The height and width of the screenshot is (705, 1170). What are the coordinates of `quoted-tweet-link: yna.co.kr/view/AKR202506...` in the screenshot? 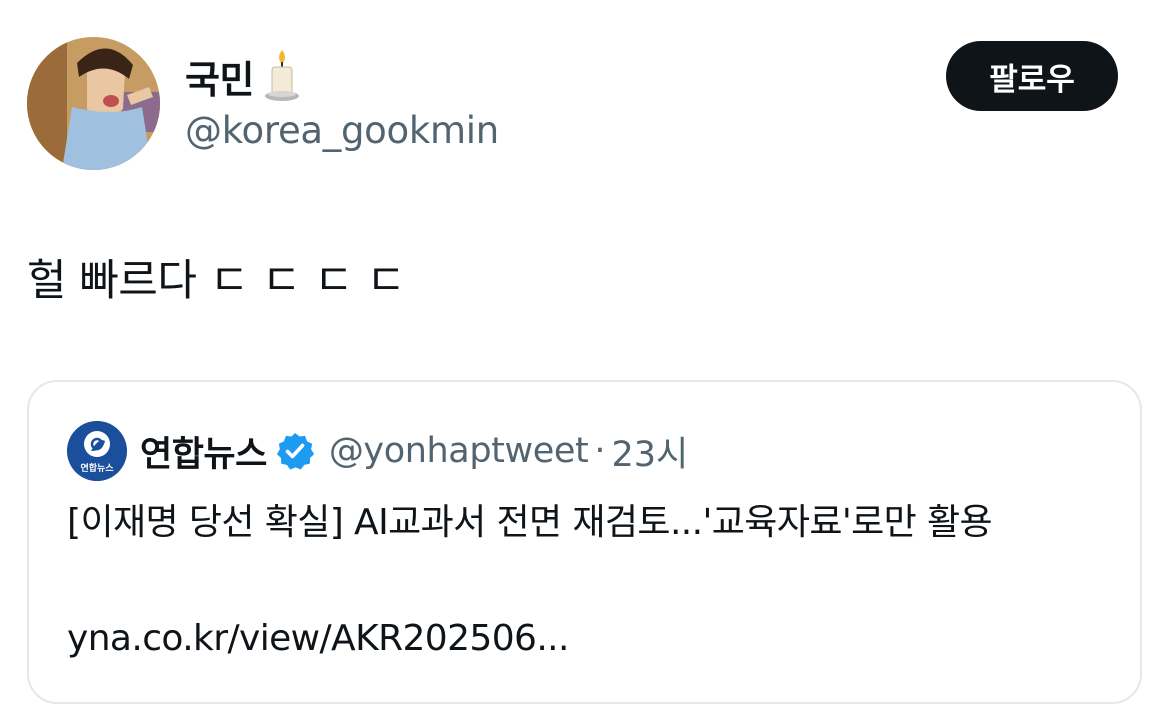 It's located at (318, 638).